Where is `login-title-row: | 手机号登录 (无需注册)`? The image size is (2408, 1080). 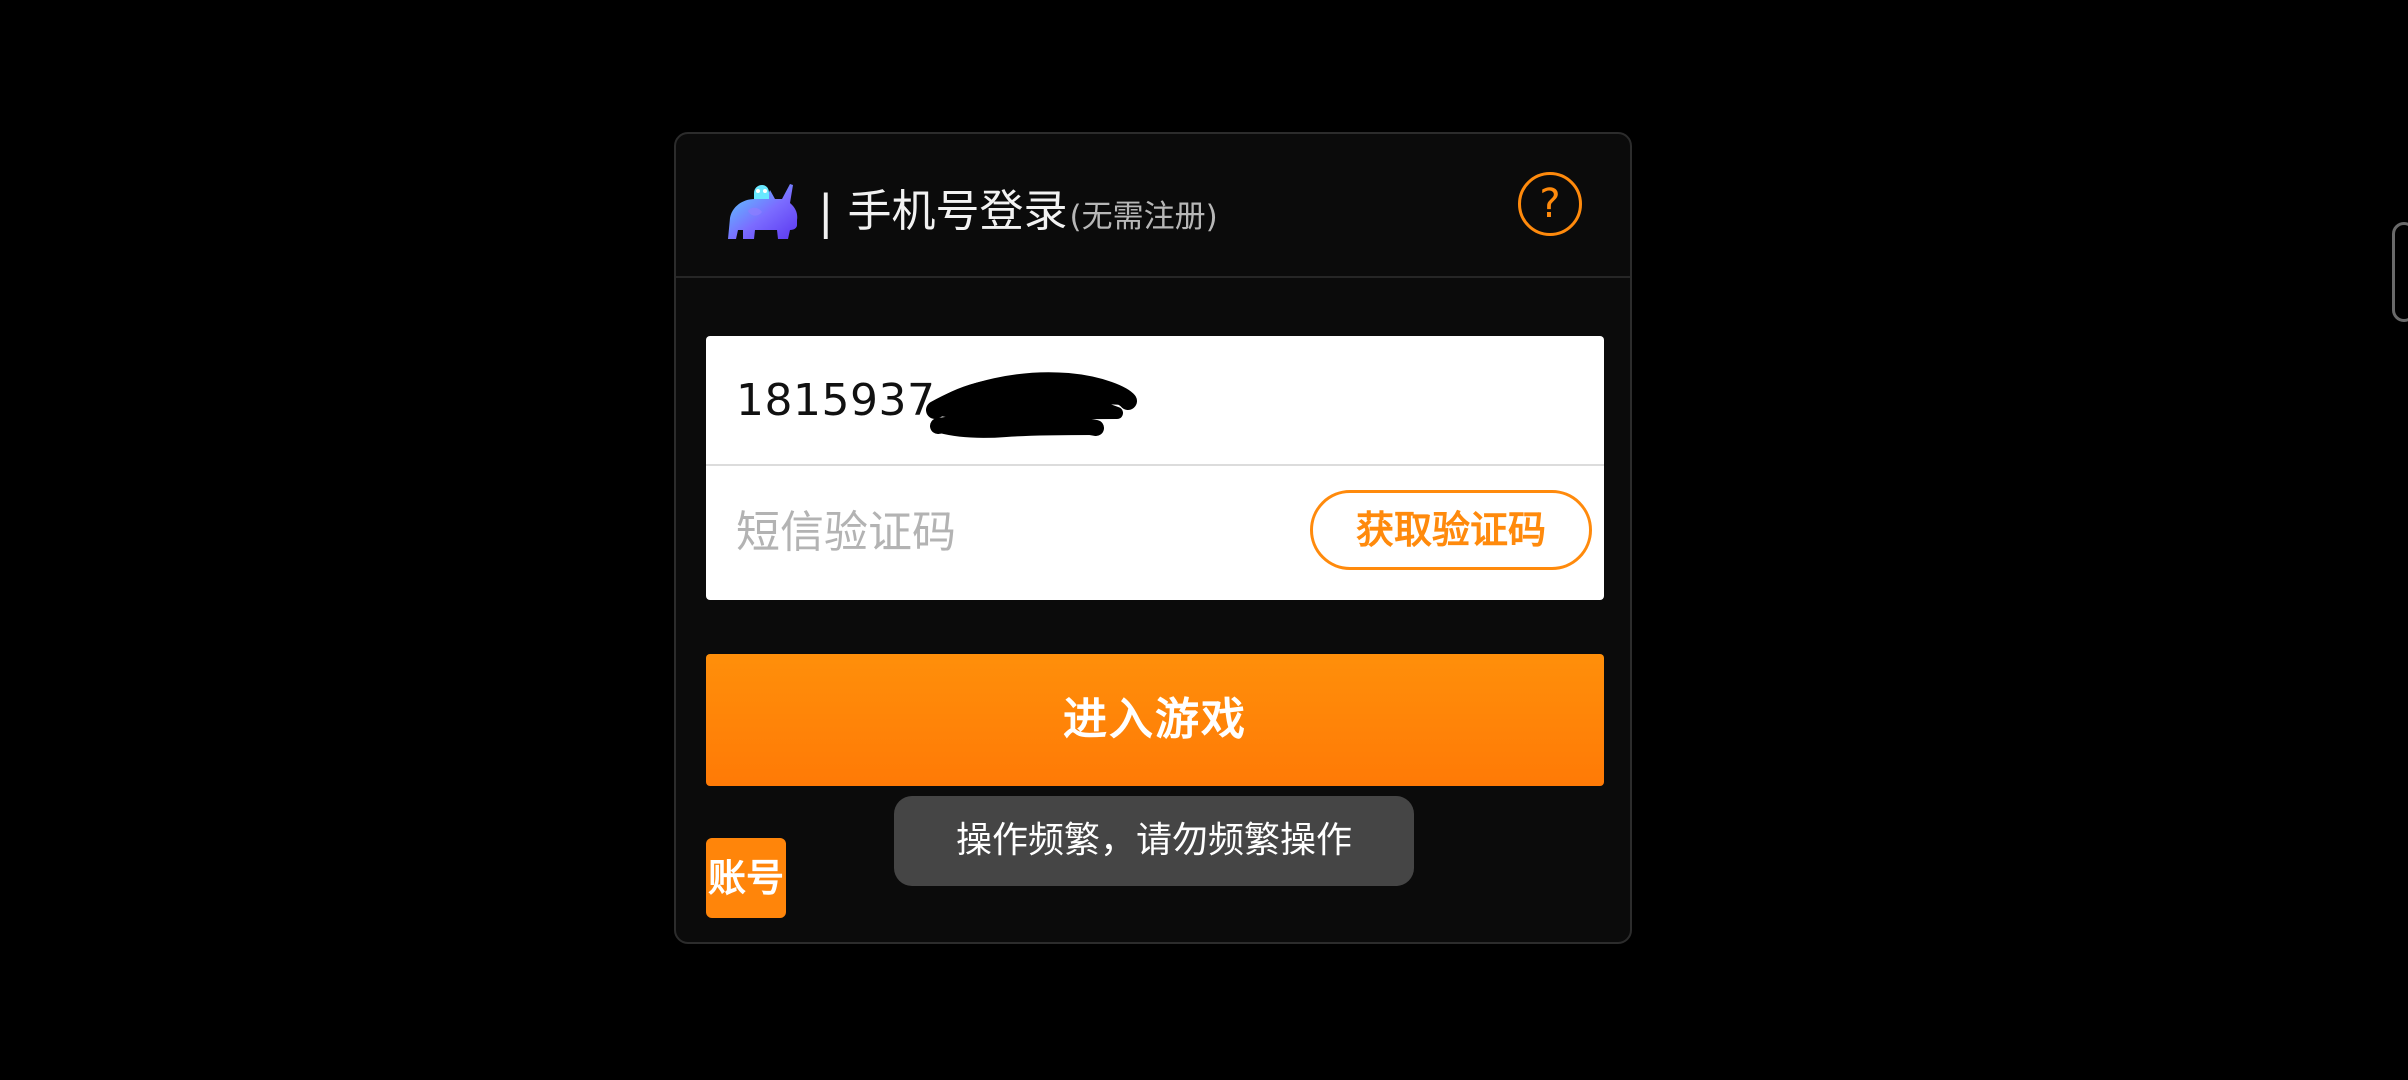
login-title-row: | 手机号登录 (无需注册) is located at coordinates (1018, 212).